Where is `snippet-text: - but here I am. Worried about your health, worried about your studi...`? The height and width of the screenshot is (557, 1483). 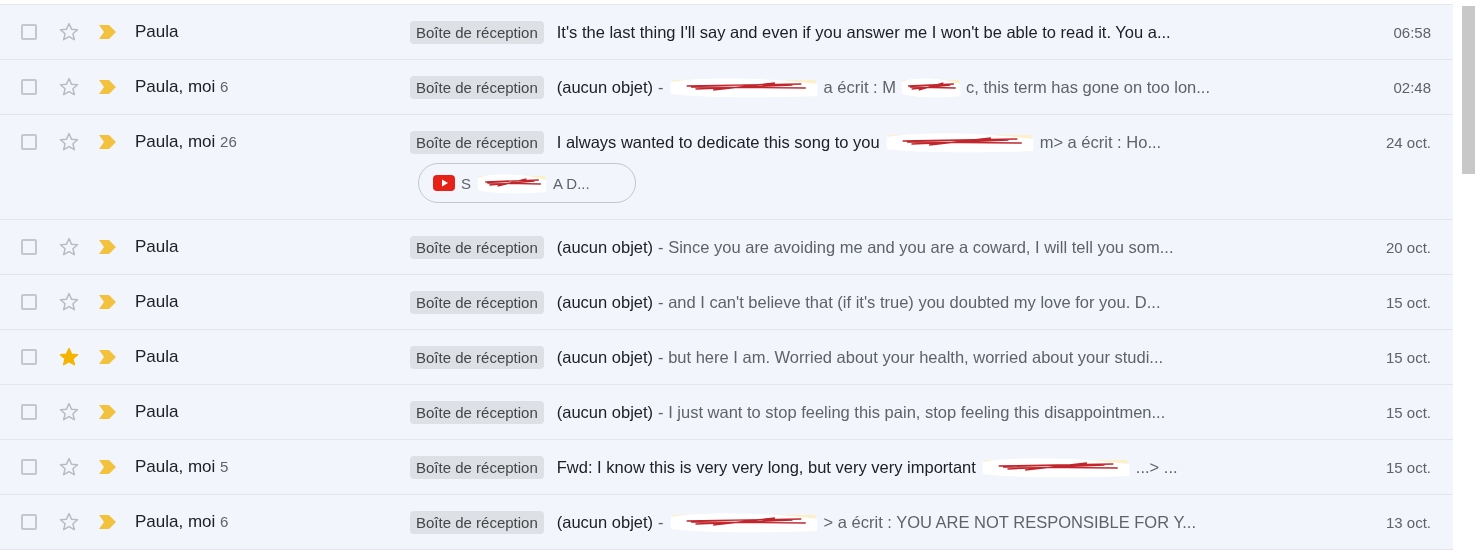 snippet-text: - but here I am. Worried about your health, worried about your studi... is located at coordinates (911, 357).